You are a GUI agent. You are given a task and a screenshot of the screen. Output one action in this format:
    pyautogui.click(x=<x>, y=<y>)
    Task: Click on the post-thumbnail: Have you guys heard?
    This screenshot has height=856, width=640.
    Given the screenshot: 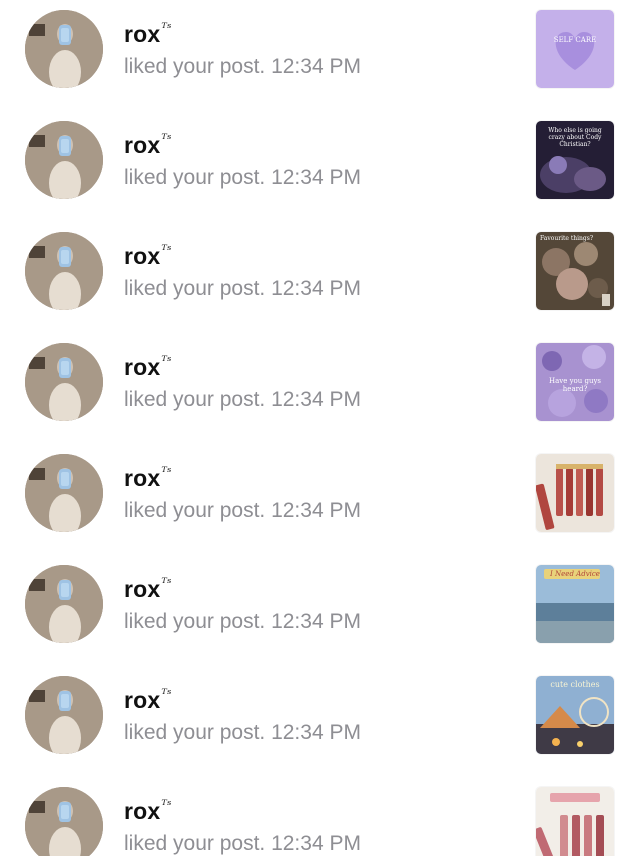 What is the action you would take?
    pyautogui.click(x=575, y=382)
    